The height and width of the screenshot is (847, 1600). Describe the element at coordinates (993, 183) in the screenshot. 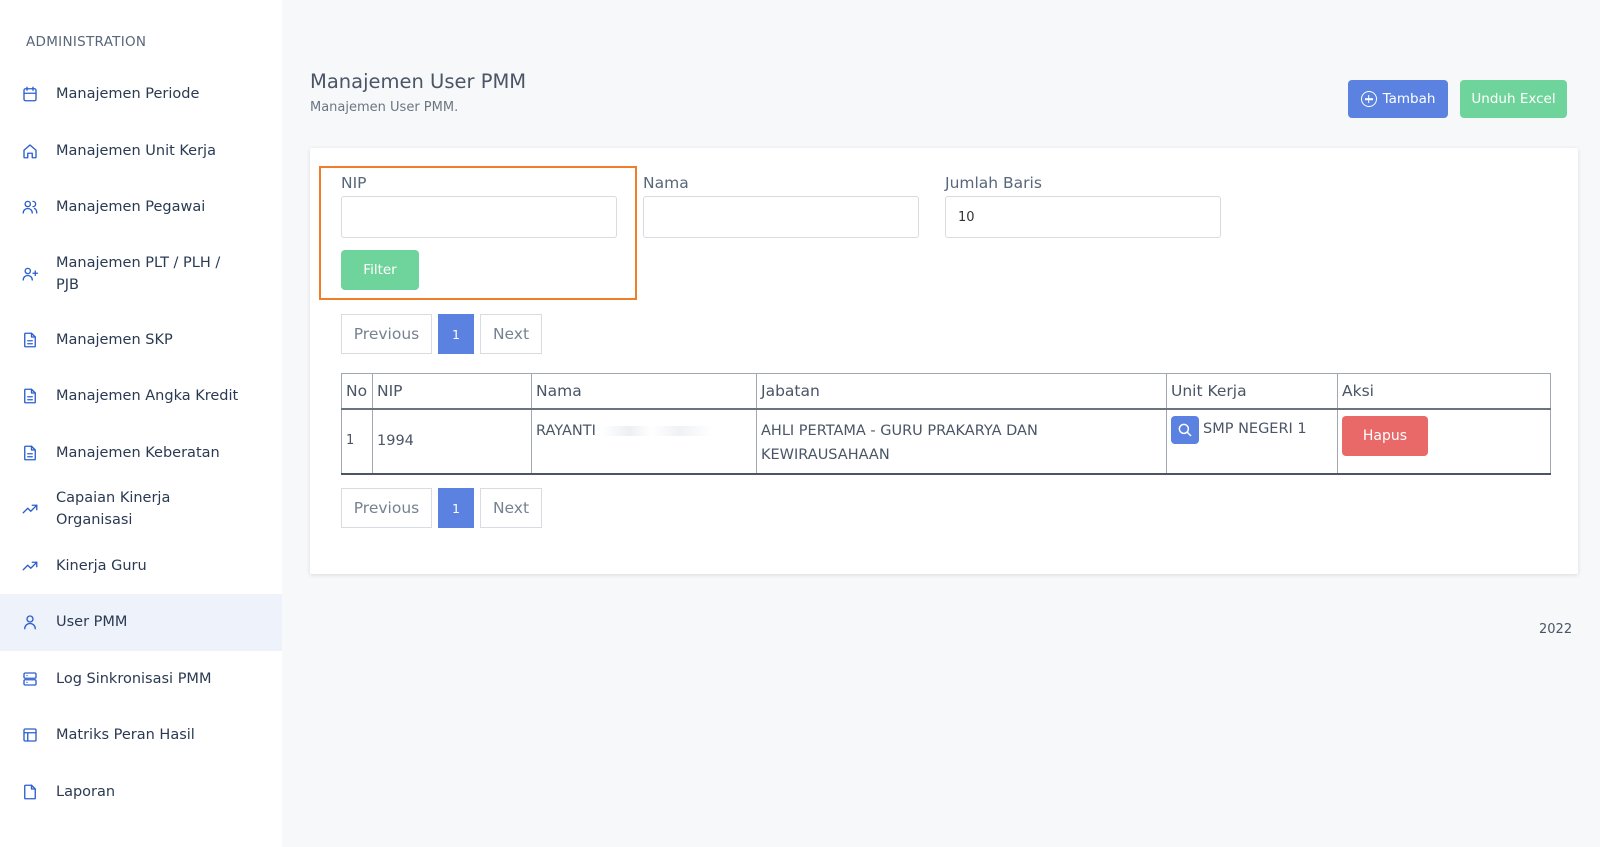

I see `jumlah-baris-label: Jumlah Baris` at that location.